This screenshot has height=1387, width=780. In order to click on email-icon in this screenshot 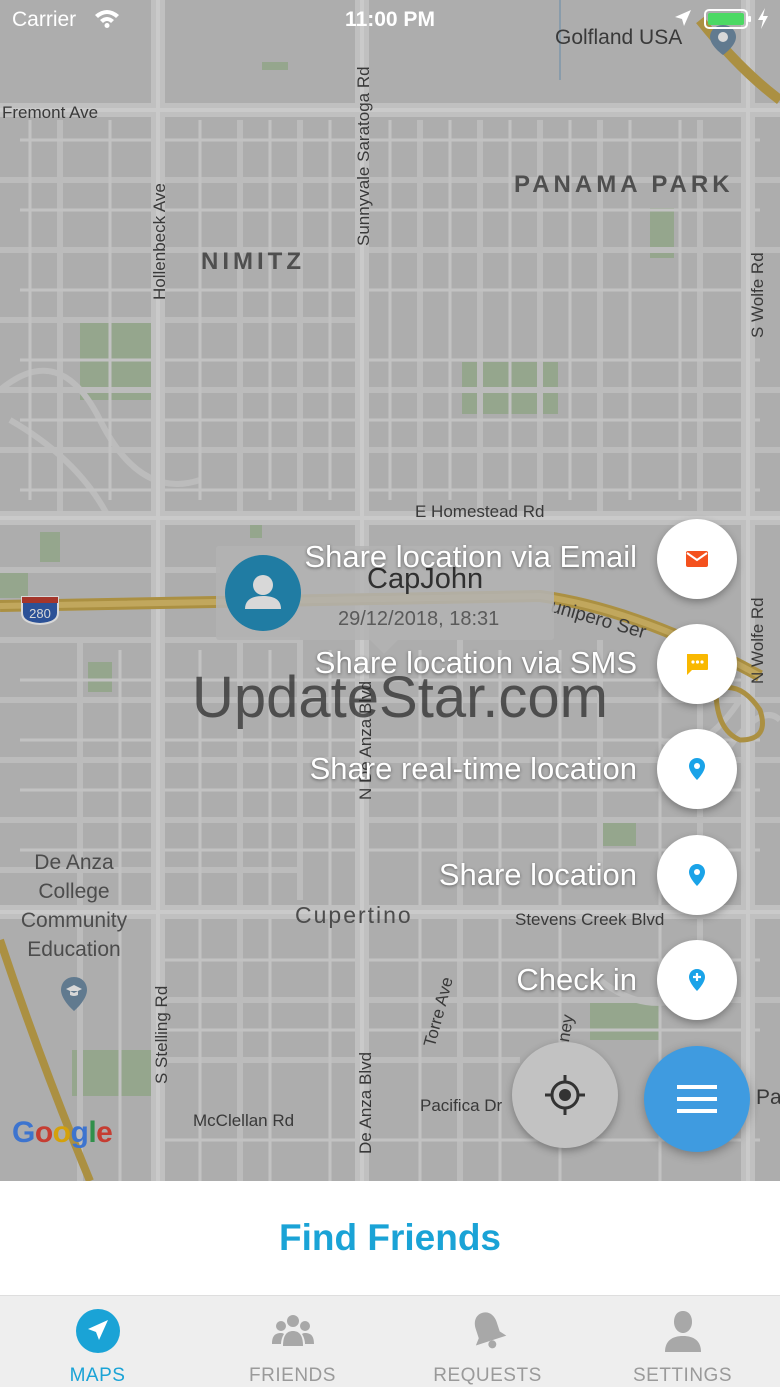, I will do `click(697, 559)`.